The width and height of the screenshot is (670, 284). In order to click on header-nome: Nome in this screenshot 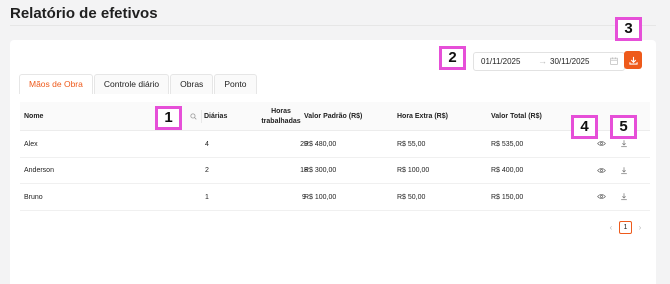, I will do `click(34, 116)`.